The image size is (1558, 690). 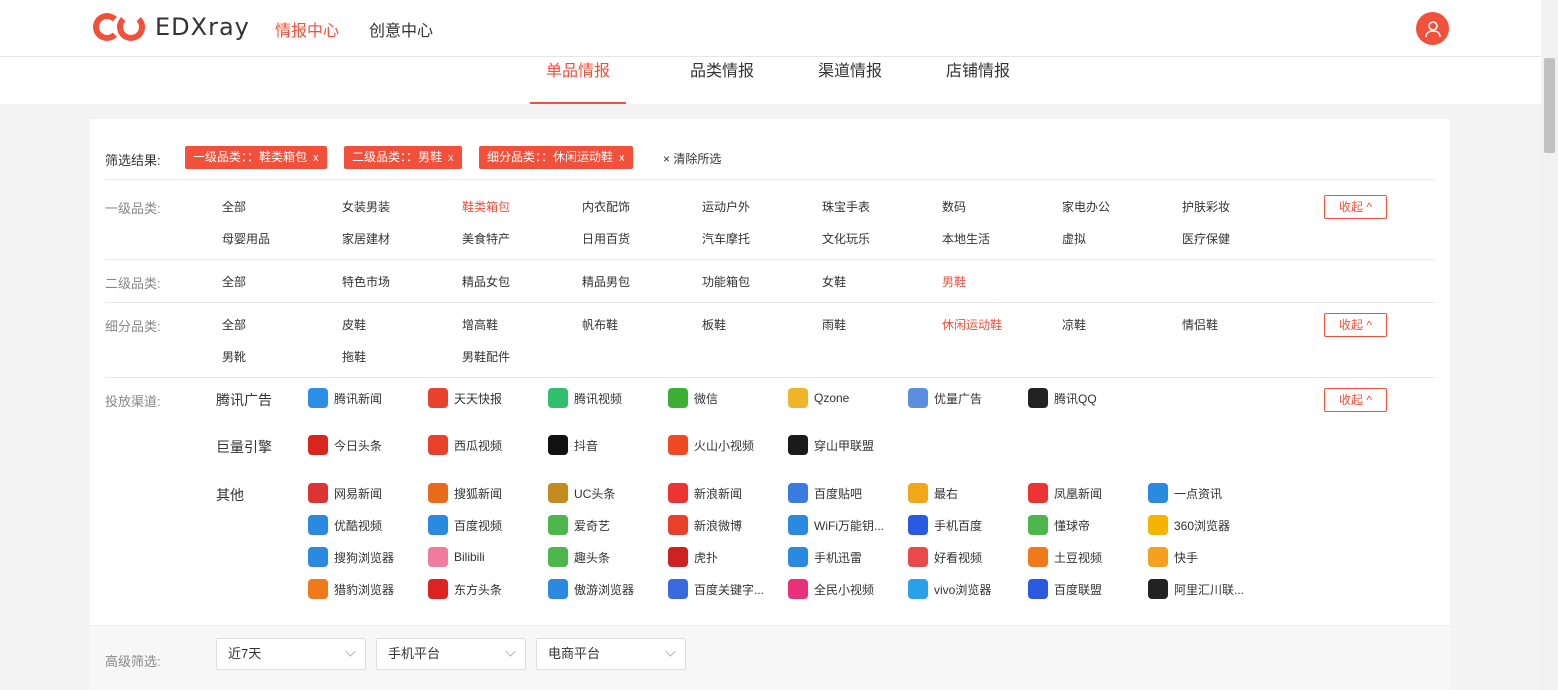 What do you see at coordinates (726, 281) in the screenshot?
I see `level2-option: 功能箱包` at bounding box center [726, 281].